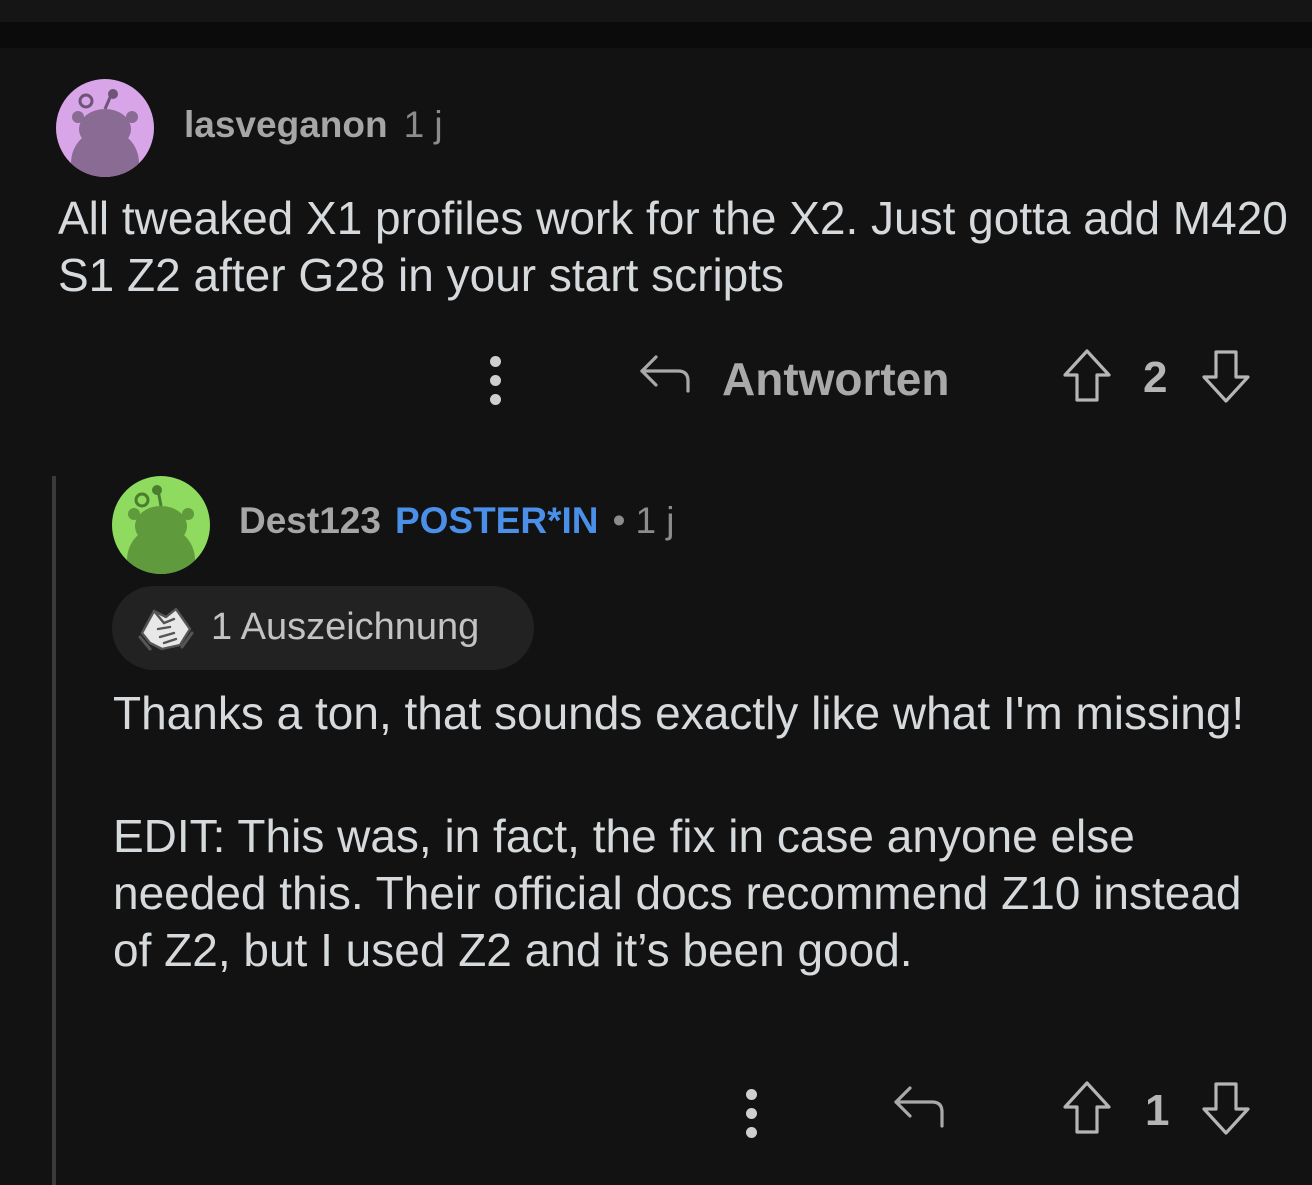 The image size is (1312, 1185). What do you see at coordinates (54, 830) in the screenshot?
I see `thread-line` at bounding box center [54, 830].